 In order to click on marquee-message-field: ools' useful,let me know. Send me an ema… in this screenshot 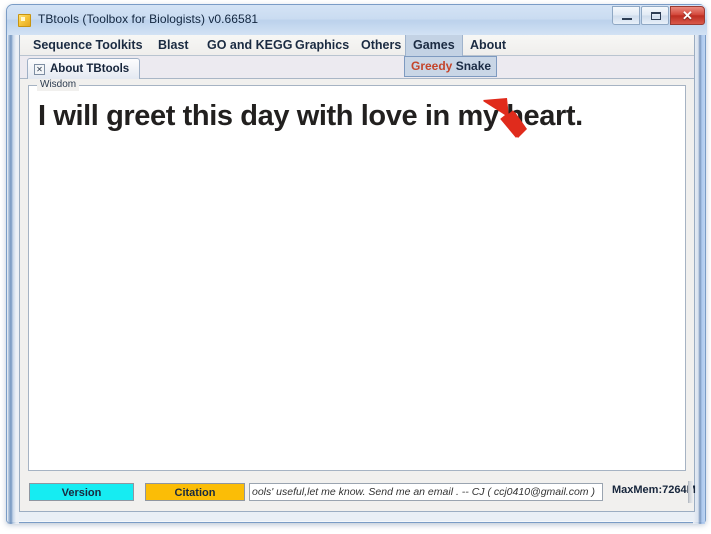, I will do `click(426, 492)`.